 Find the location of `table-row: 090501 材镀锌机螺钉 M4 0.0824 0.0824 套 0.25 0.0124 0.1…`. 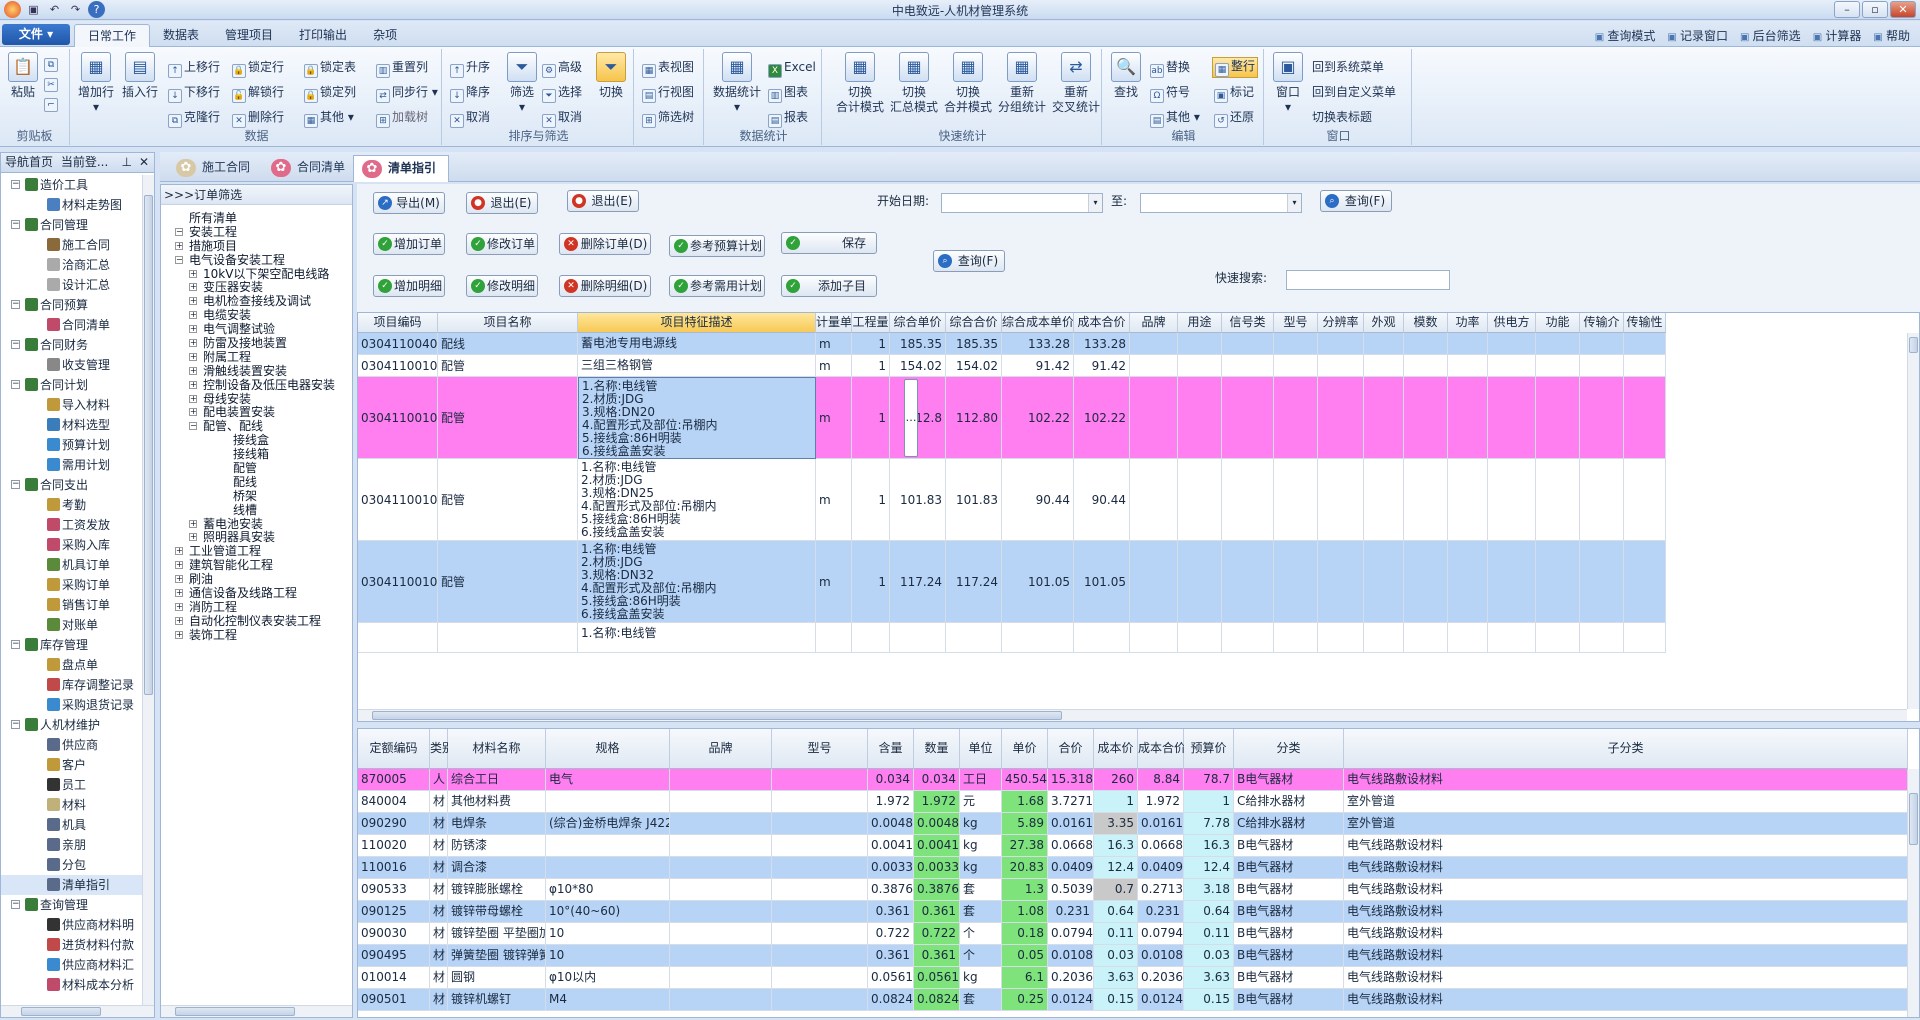

table-row: 090501 材镀锌机螺钉 M4 0.0824 0.0824 套 0.25 0.0124 0.1… is located at coordinates (1133, 1000).